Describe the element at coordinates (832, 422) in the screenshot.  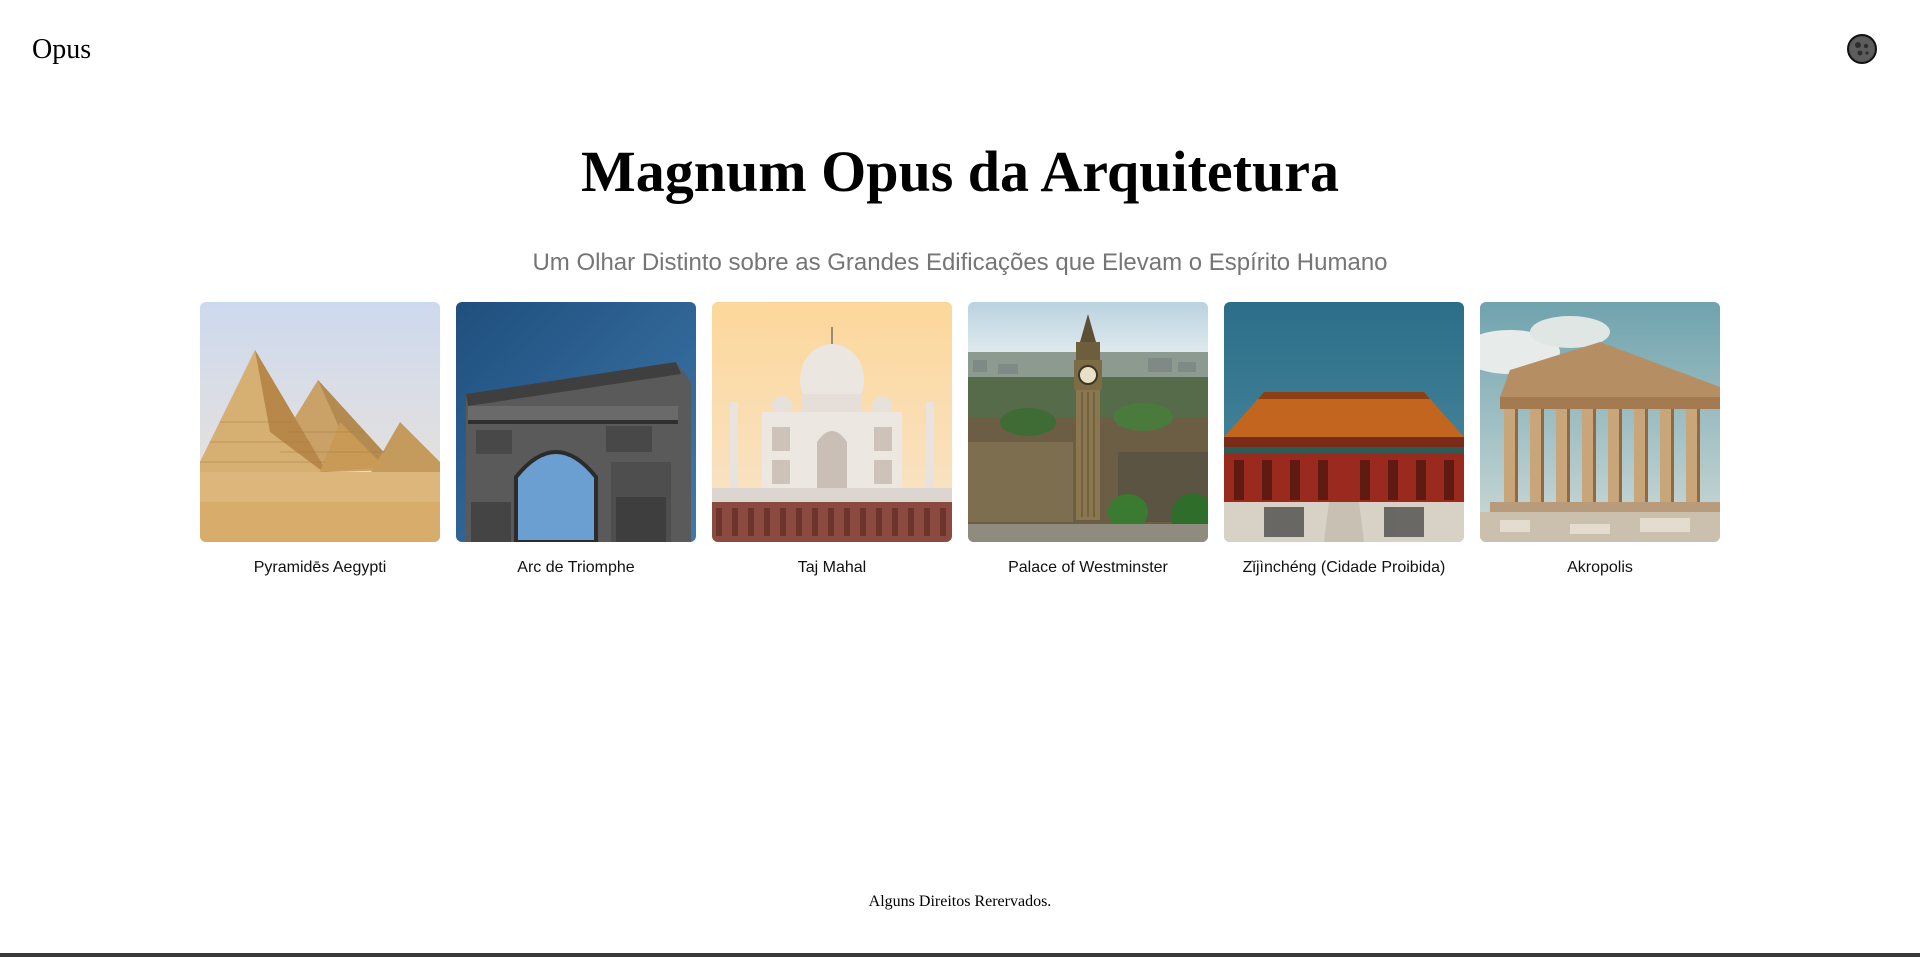
I see `taj-mahal-image` at that location.